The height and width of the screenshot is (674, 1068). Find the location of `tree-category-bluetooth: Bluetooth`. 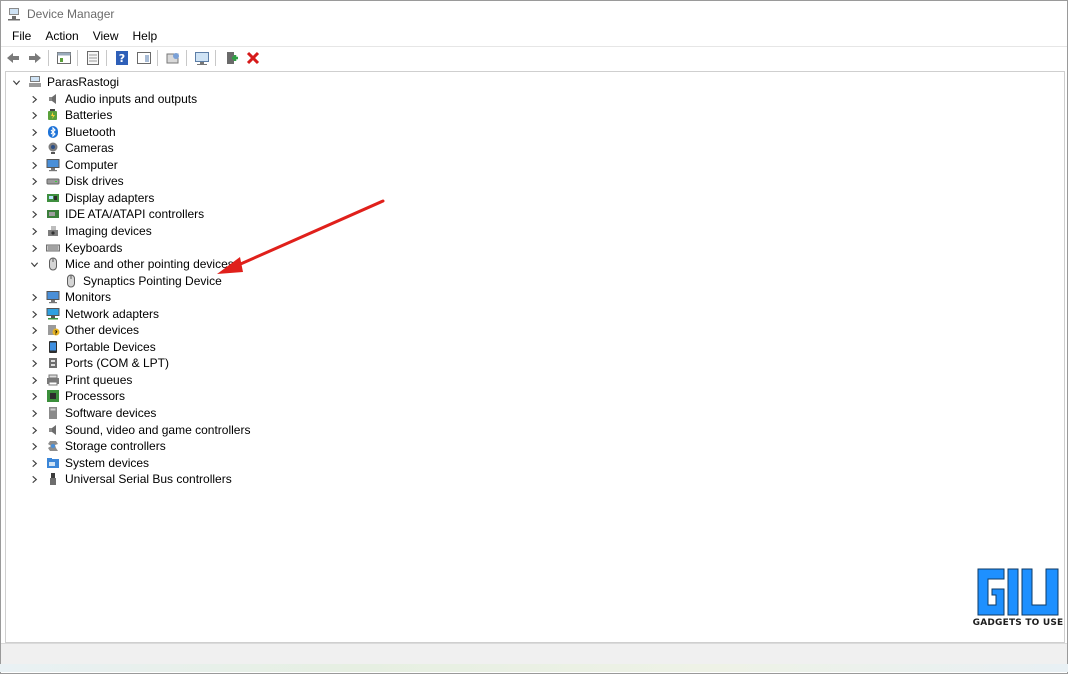

tree-category-bluetooth: Bluetooth is located at coordinates (72, 132).